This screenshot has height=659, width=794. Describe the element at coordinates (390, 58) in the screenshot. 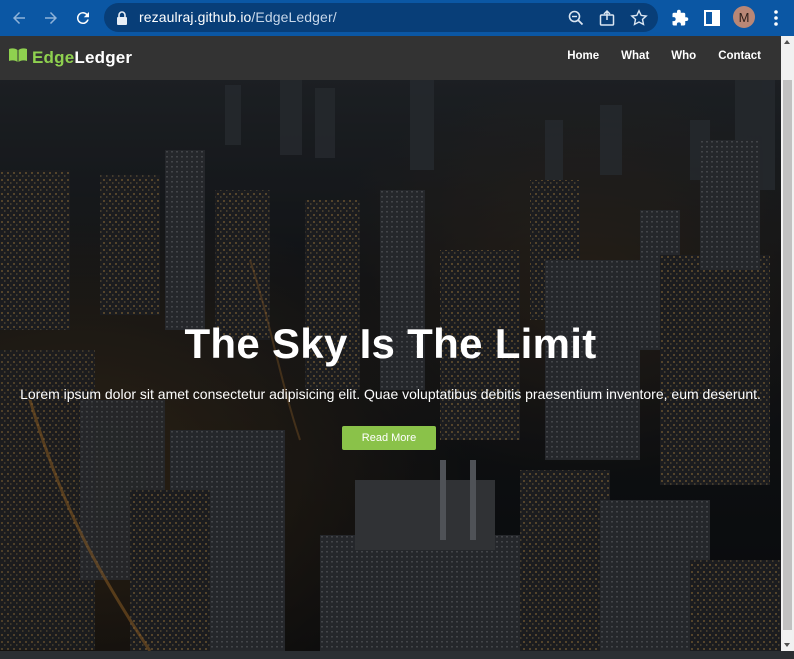

I see `site-navbar: EdgeLedger Home What Who Contact` at that location.